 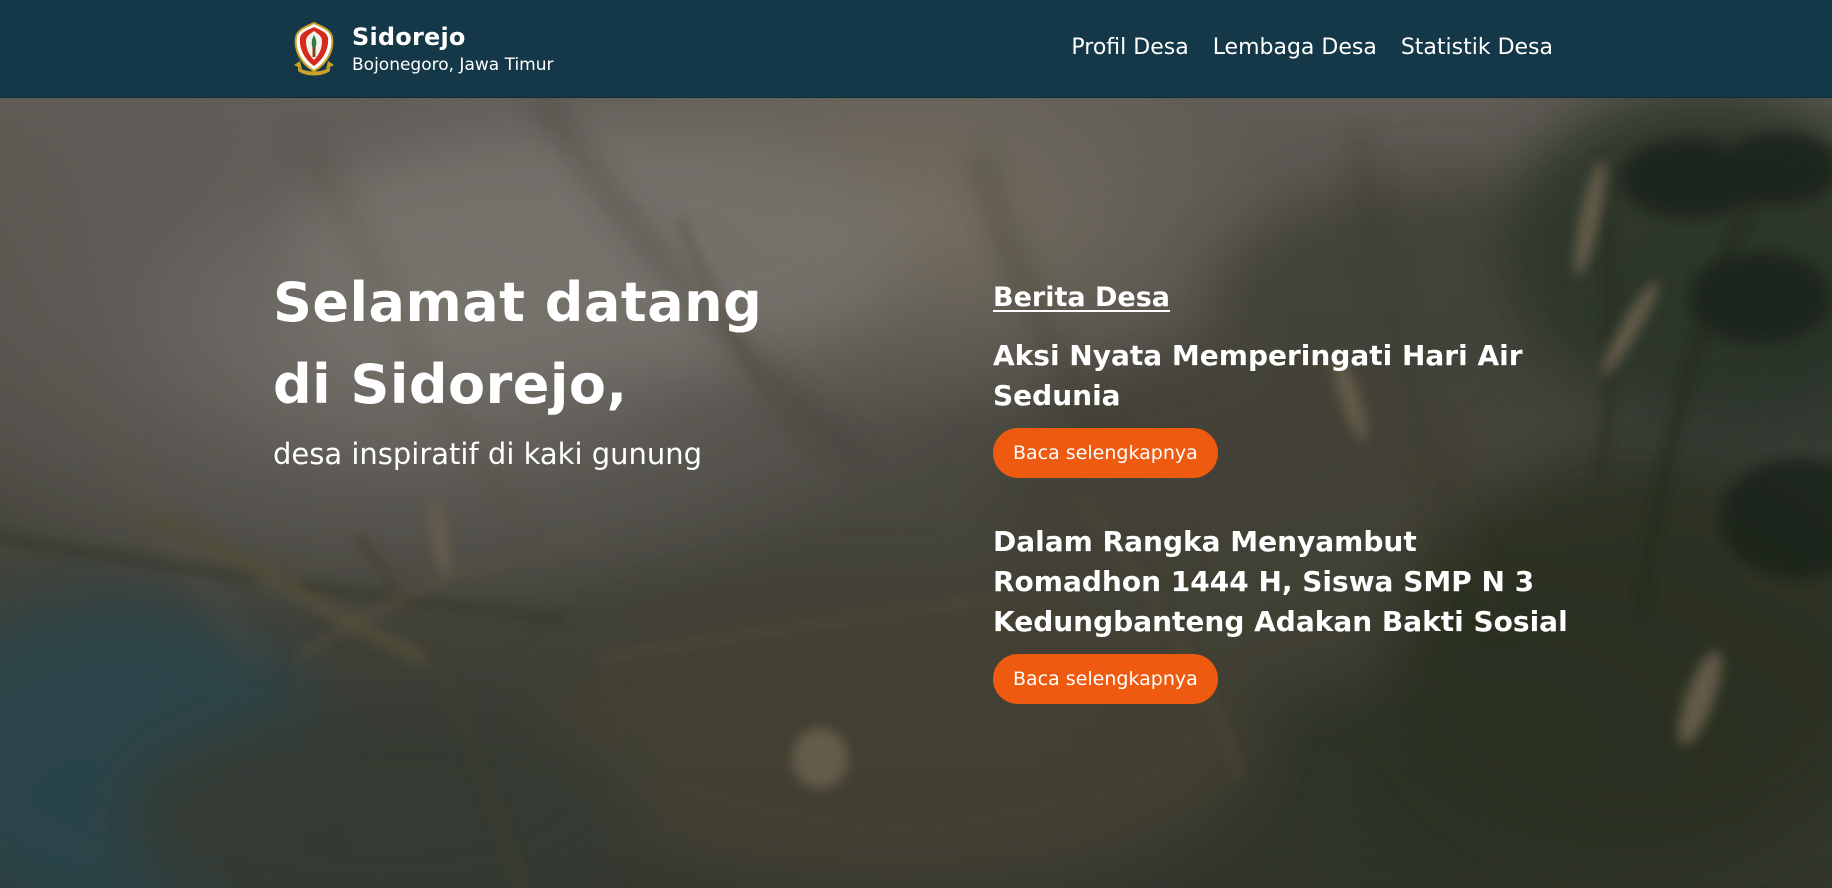 I want to click on welcome-title-line2: di Sidorejo,, so click(x=450, y=384).